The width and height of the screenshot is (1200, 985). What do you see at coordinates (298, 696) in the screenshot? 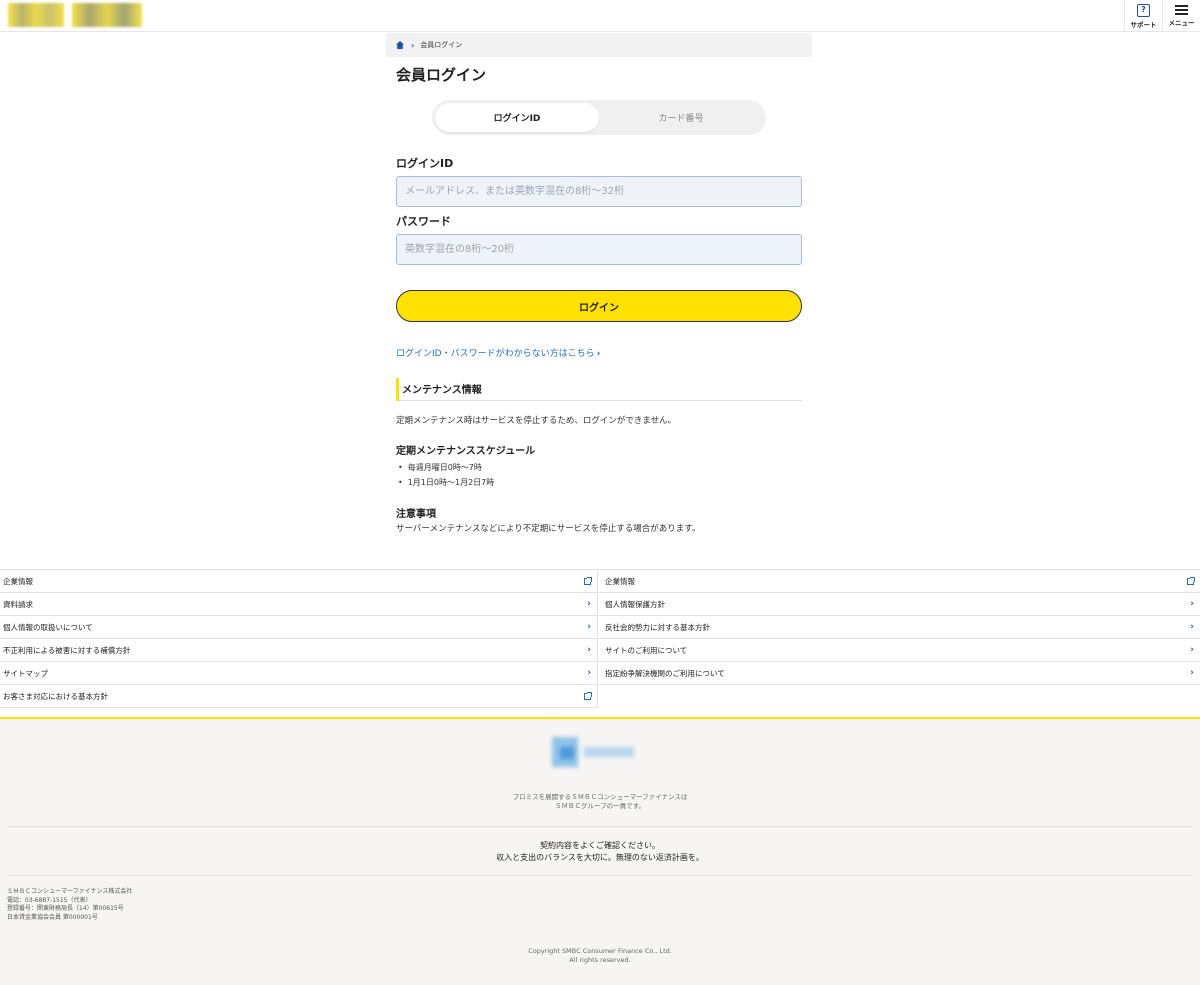
I see `footer-link: お客さま対応における基本方針` at bounding box center [298, 696].